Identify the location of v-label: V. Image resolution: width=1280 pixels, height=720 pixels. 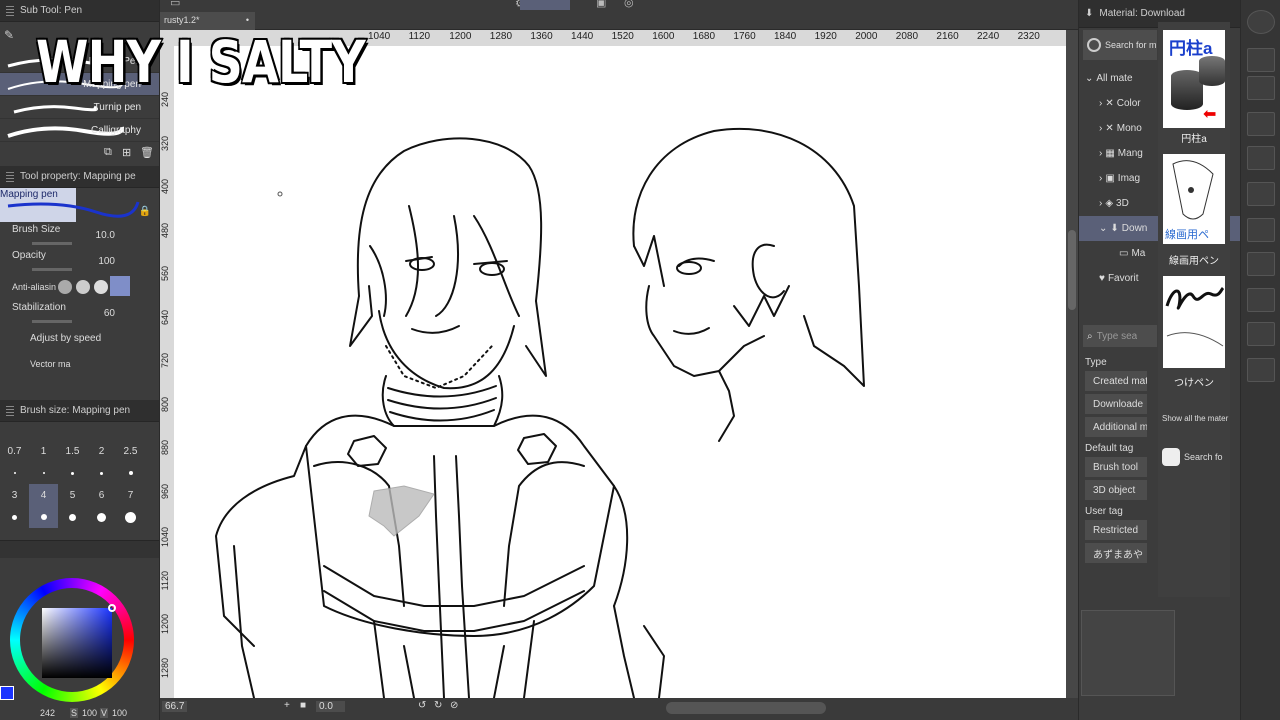
(104, 713).